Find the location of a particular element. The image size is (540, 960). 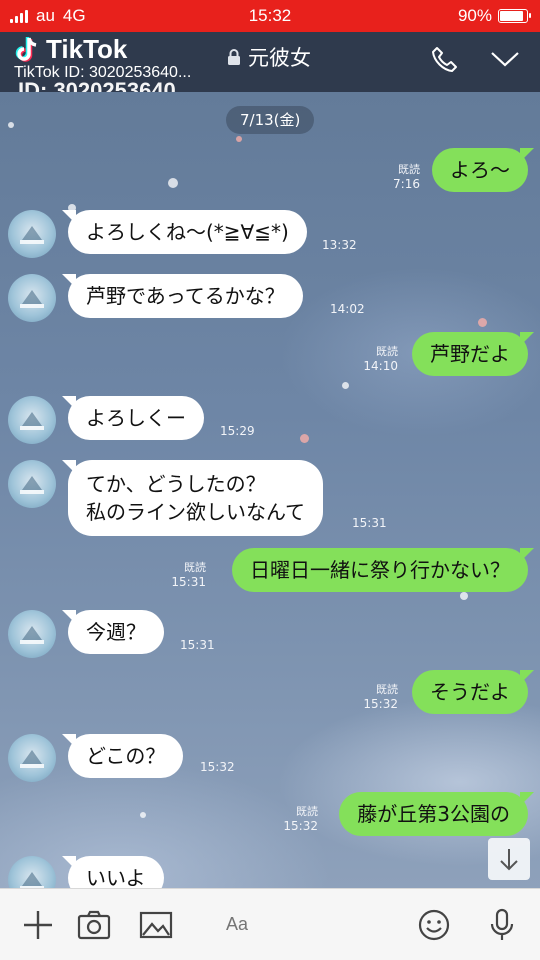

contact-name-text: 元彼女 is located at coordinates (279, 58).